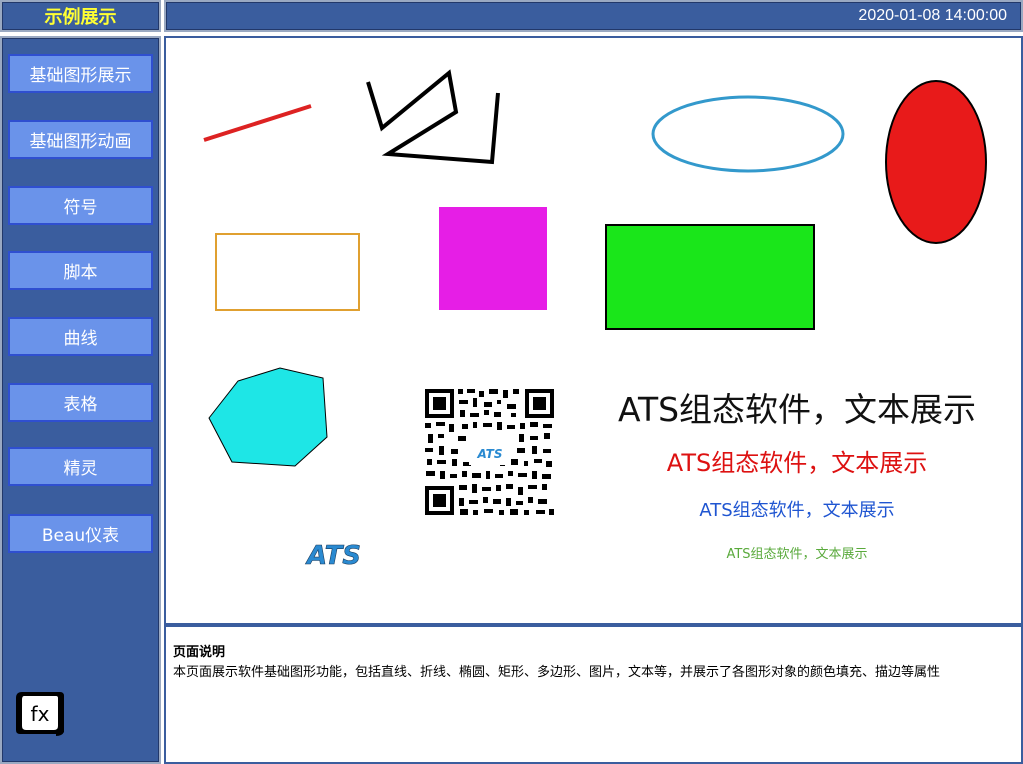 This screenshot has width=1023, height=764. Describe the element at coordinates (797, 554) in the screenshot. I see `text-sample-small-green: ATS组态软件，文本展示` at that location.